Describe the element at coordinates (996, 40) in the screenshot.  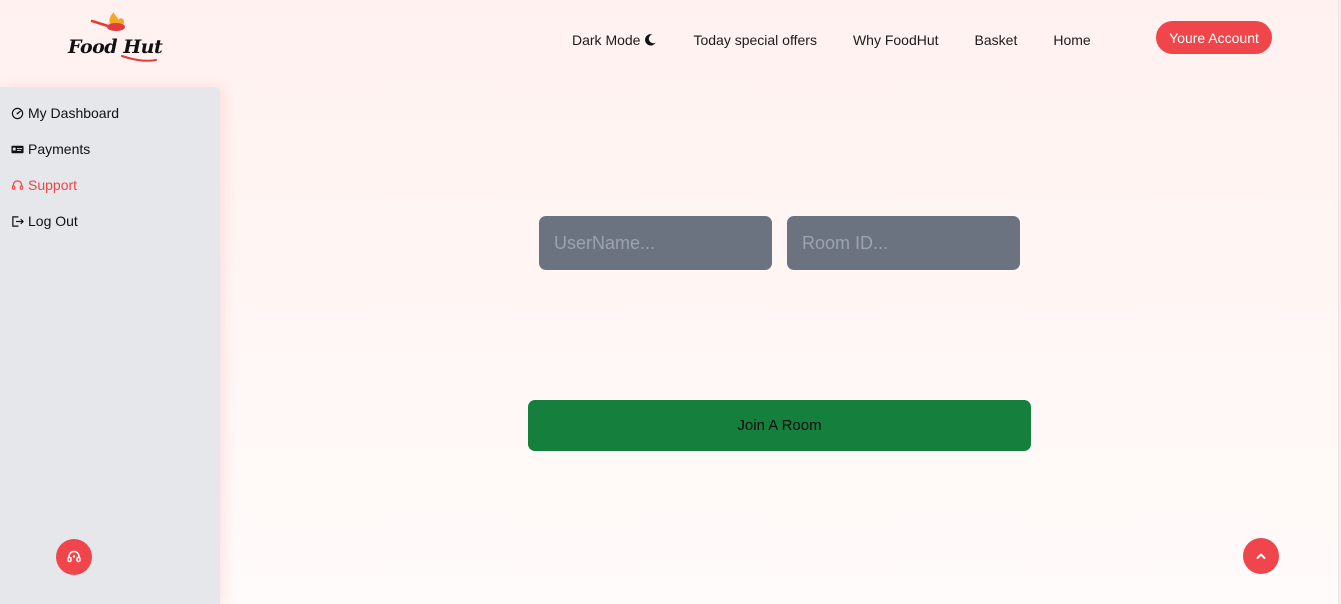
I see `nav-basket: Basket` at that location.